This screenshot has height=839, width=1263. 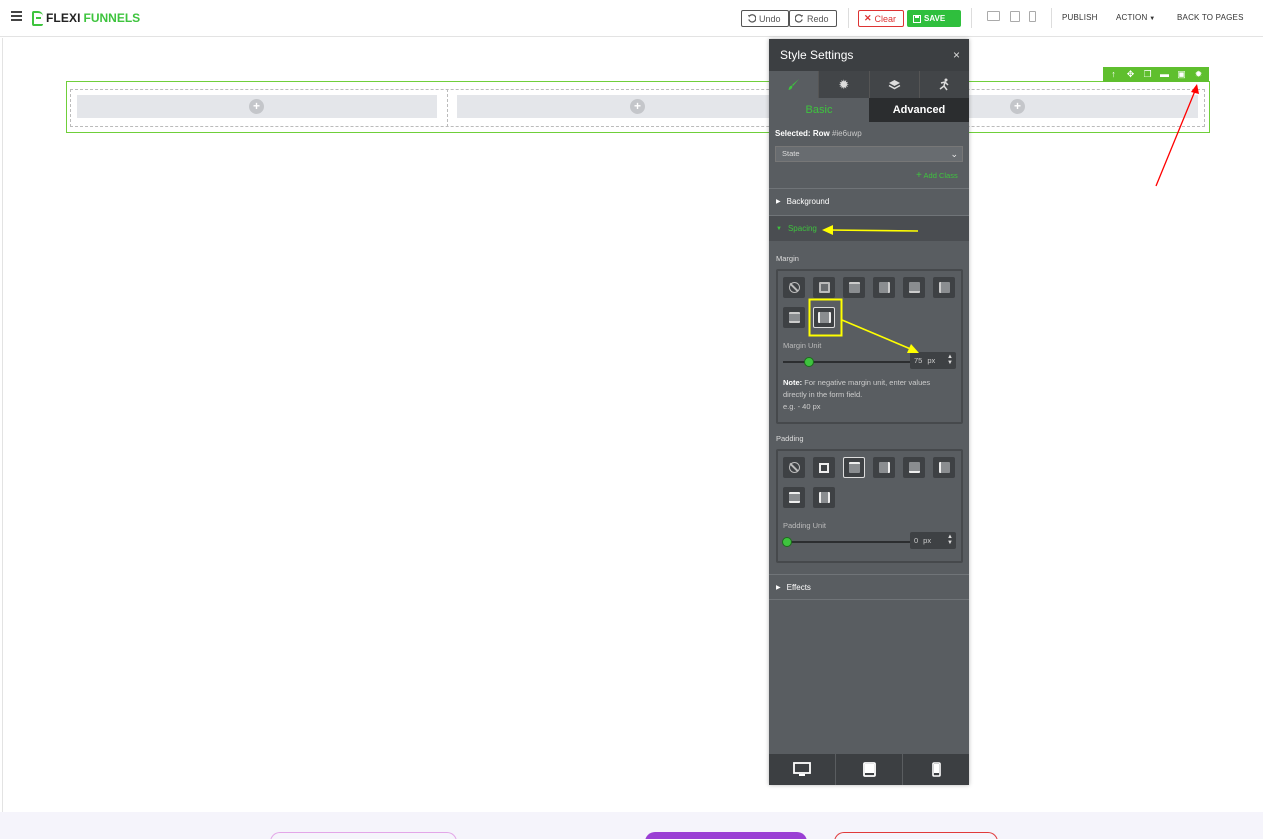 I want to click on ban-icon, so click(x=794, y=467).